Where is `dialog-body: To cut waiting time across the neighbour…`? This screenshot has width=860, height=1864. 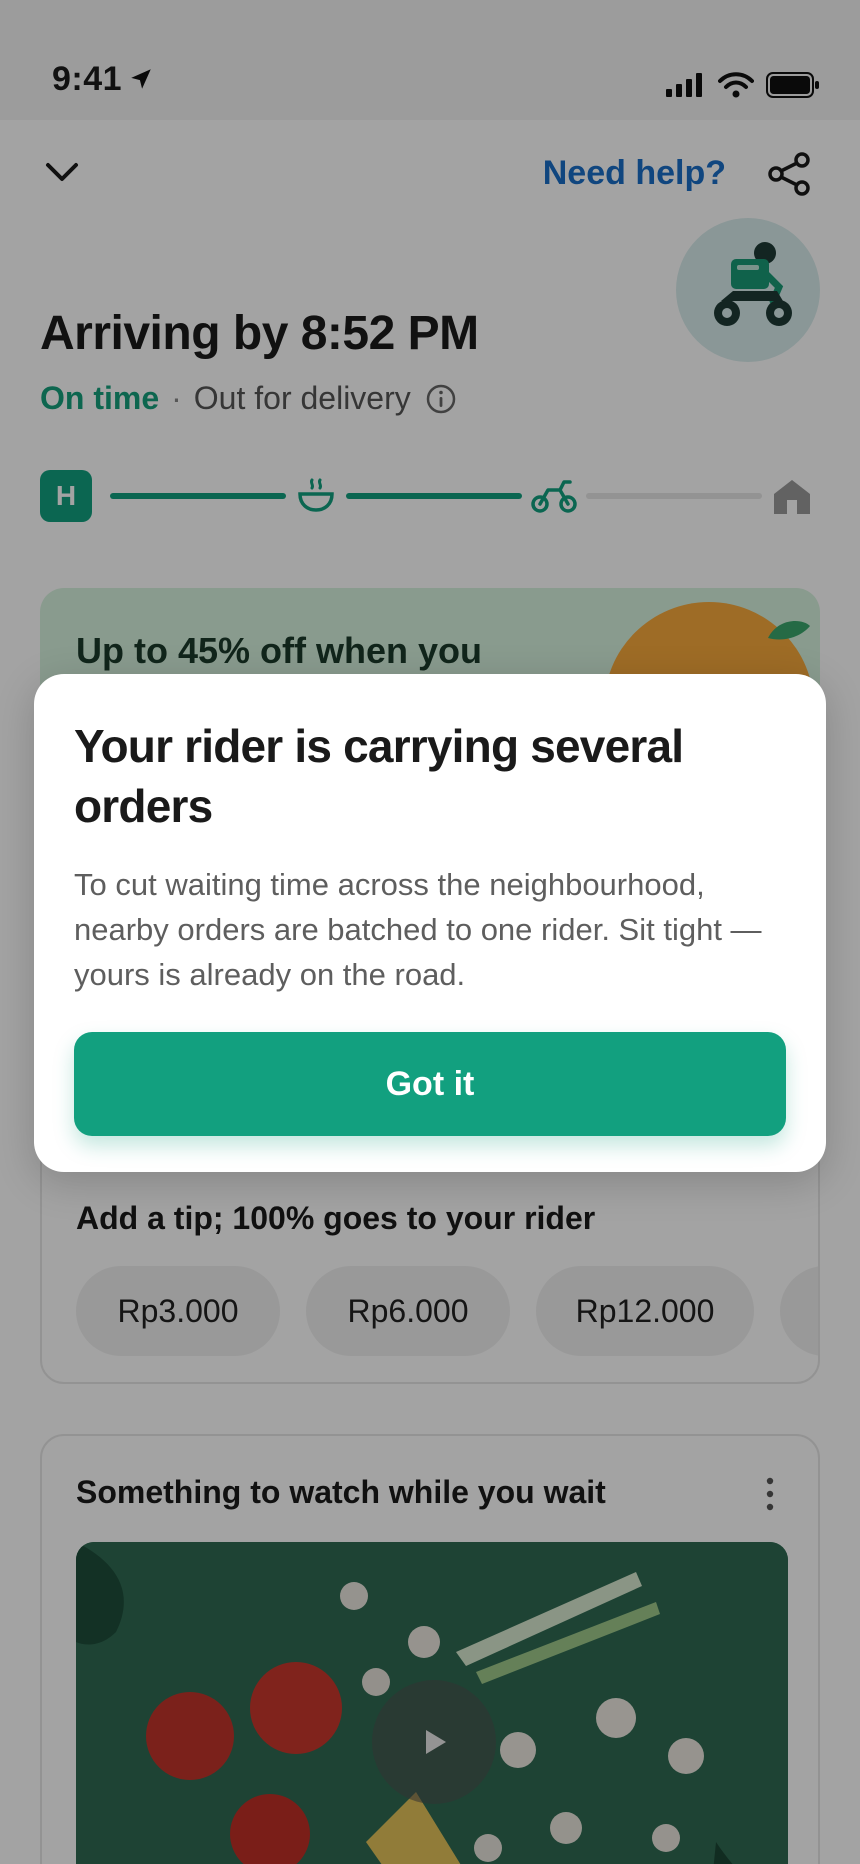
dialog-body: To cut waiting time across the neighbour… is located at coordinates (418, 929).